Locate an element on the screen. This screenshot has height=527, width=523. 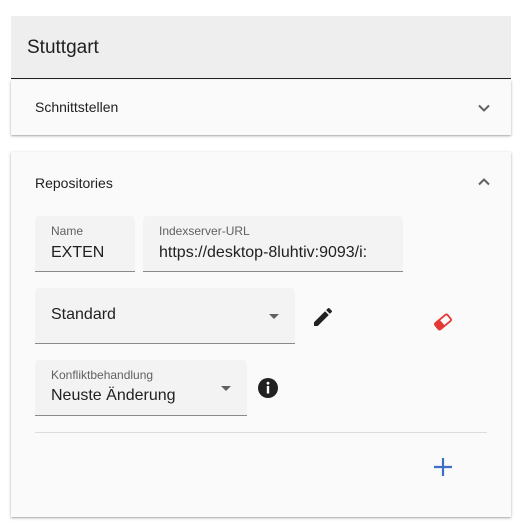
chevron-down-icon is located at coordinates (484, 108).